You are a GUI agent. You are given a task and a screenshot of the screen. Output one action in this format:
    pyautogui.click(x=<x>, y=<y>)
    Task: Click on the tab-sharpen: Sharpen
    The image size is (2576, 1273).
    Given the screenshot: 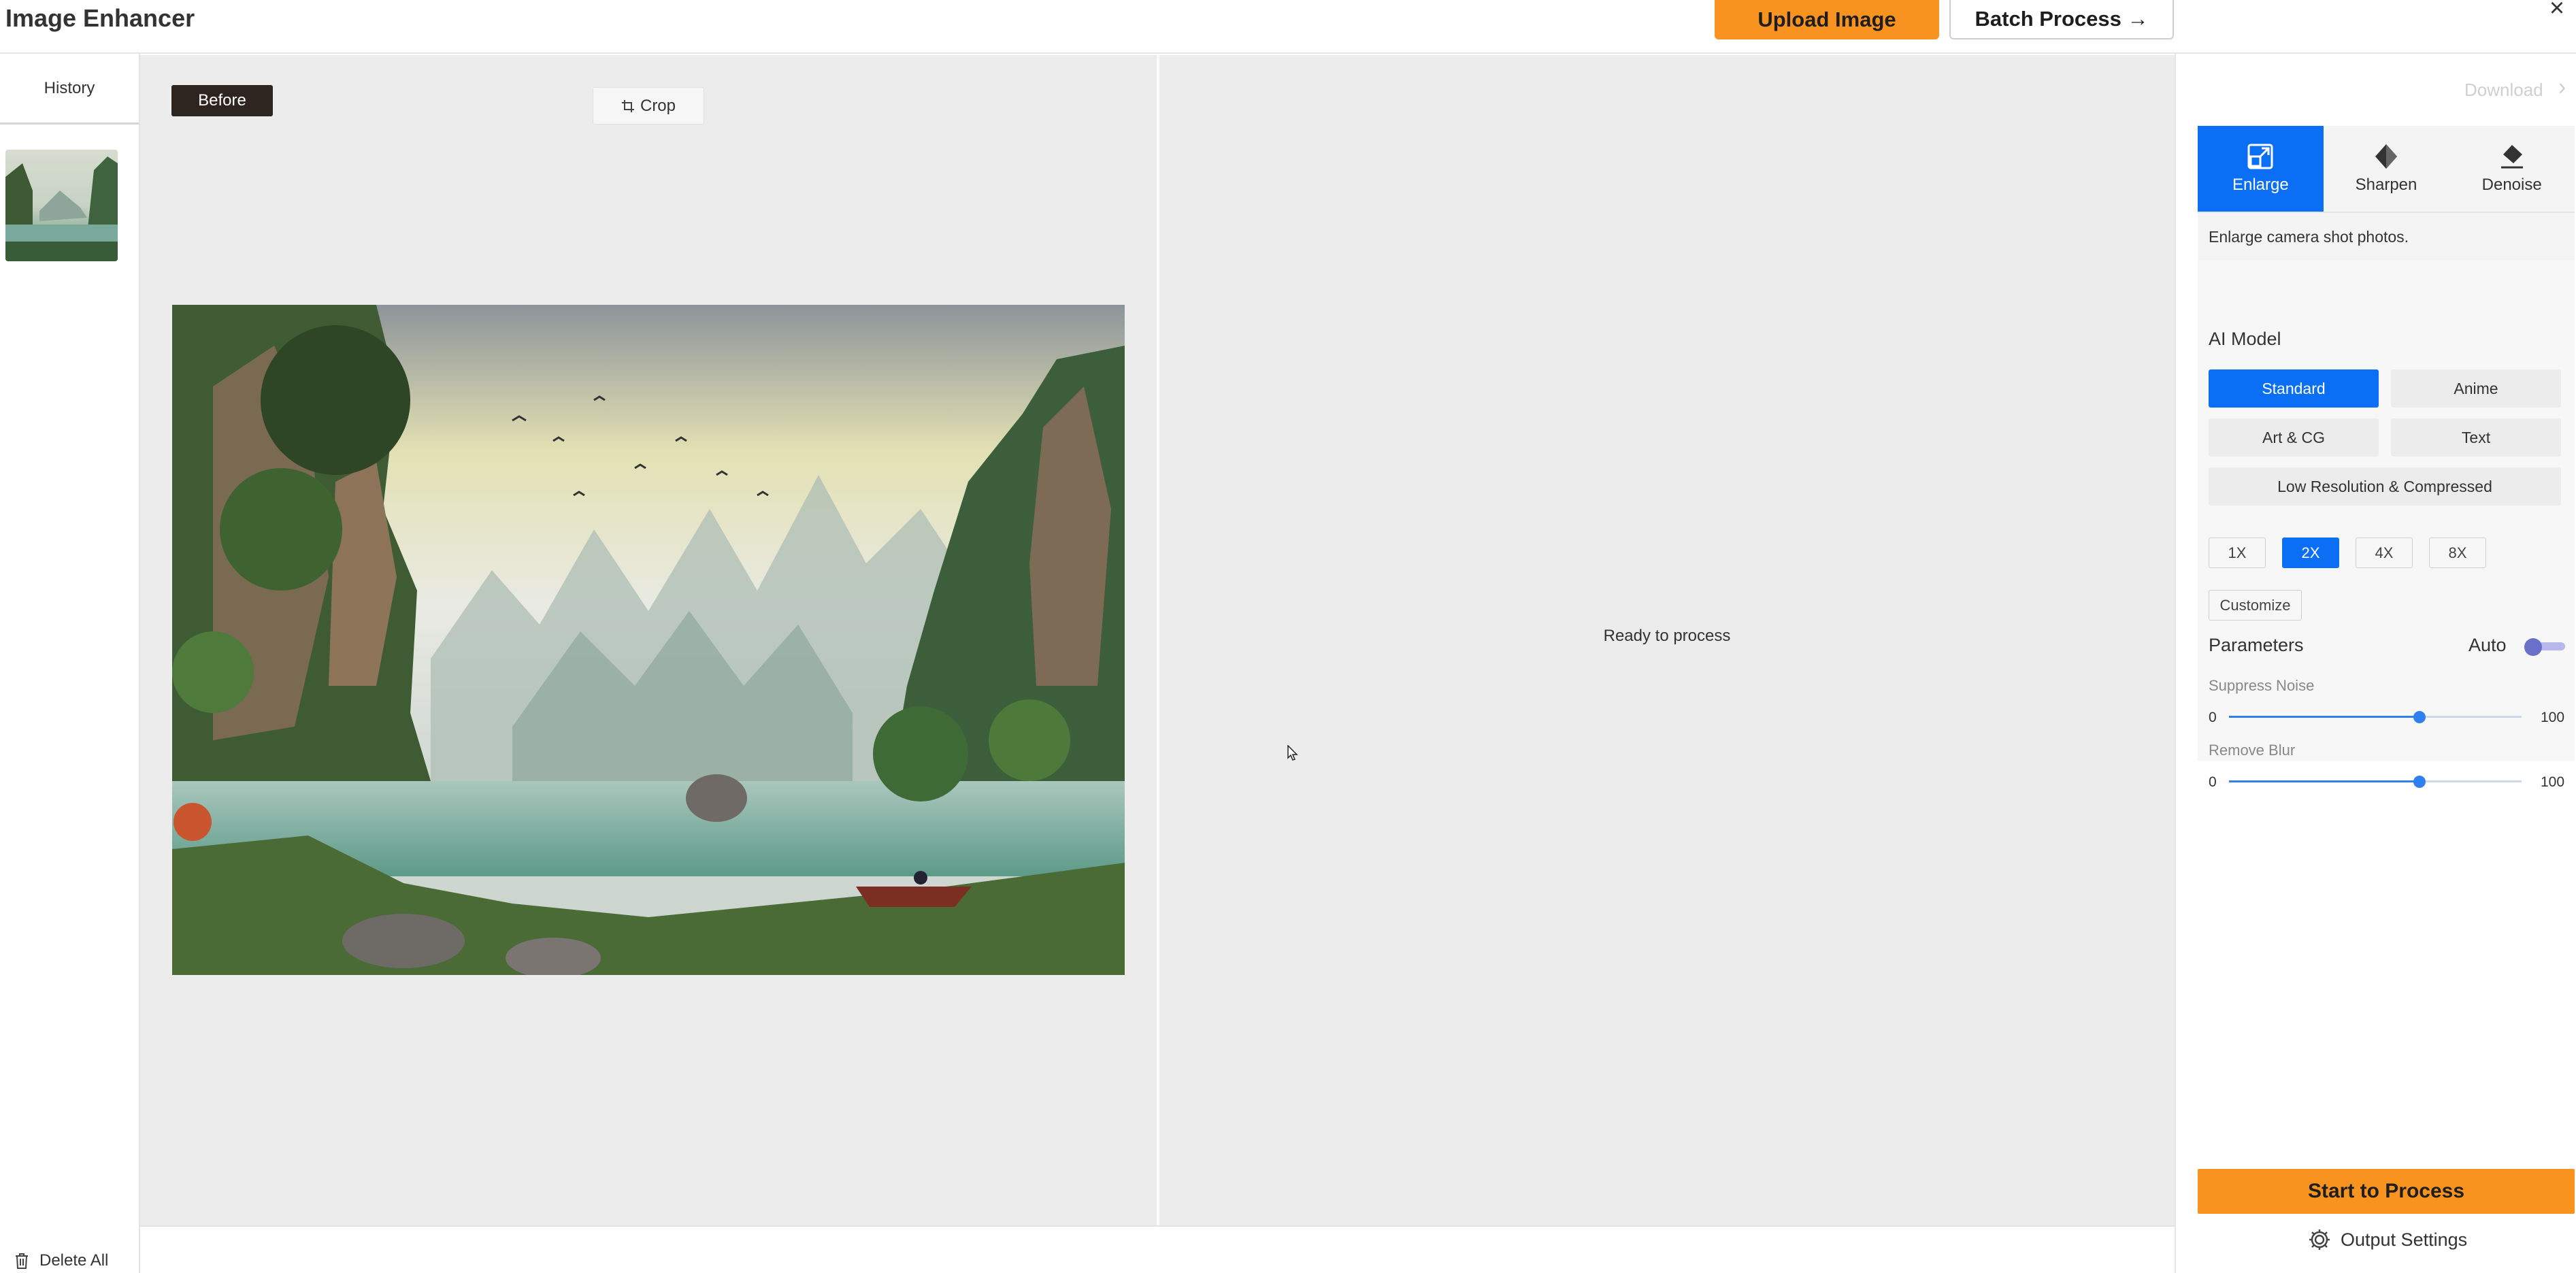 What is the action you would take?
    pyautogui.click(x=2386, y=169)
    